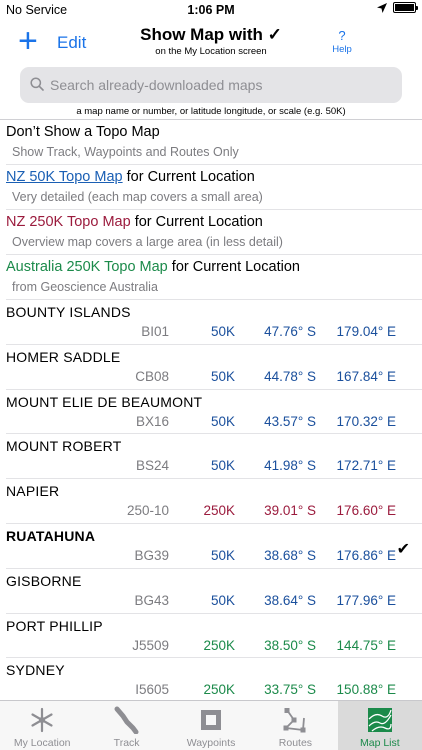 The width and height of the screenshot is (422, 750). Describe the element at coordinates (290, 511) in the screenshot. I see `map-latitude: 39.01° S` at that location.